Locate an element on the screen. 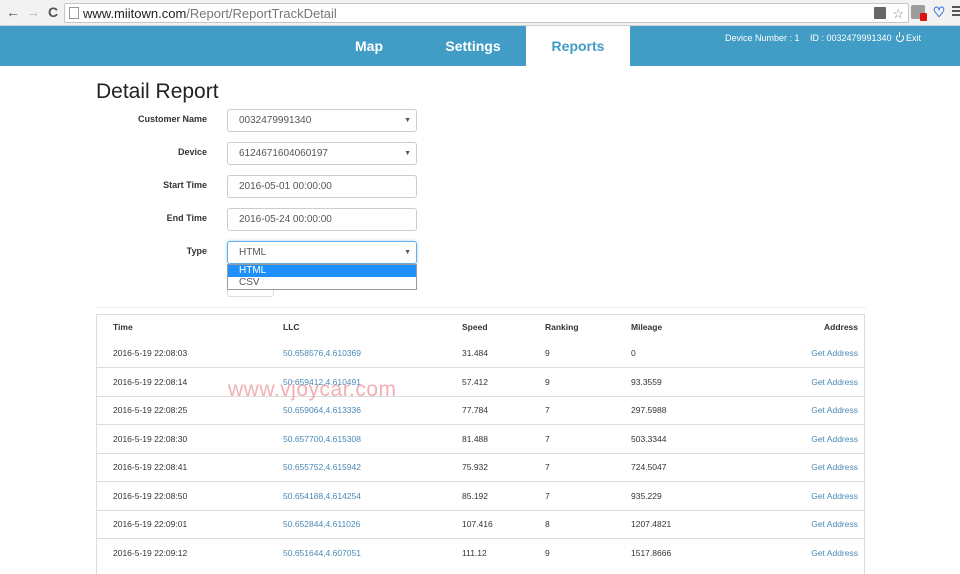  llc-link: 50.655752,4.615942 is located at coordinates (322, 467).